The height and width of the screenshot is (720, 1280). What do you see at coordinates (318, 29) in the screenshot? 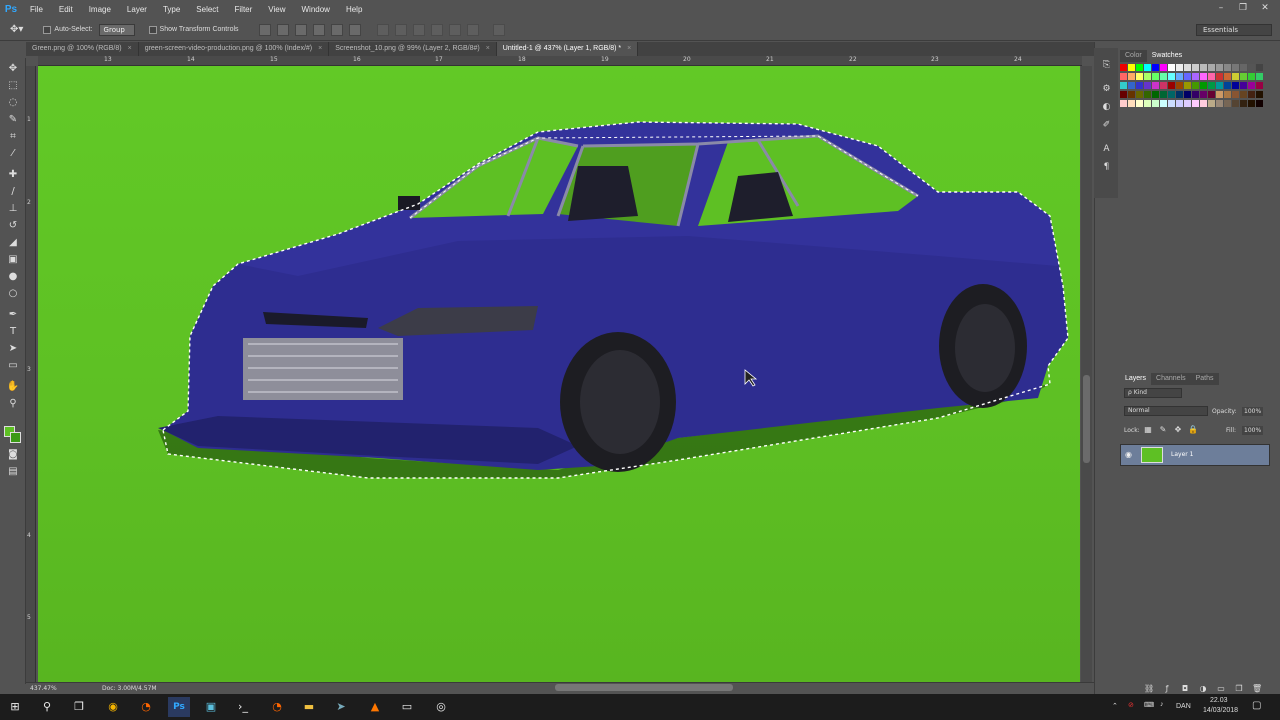
I see `align-left-button` at bounding box center [318, 29].